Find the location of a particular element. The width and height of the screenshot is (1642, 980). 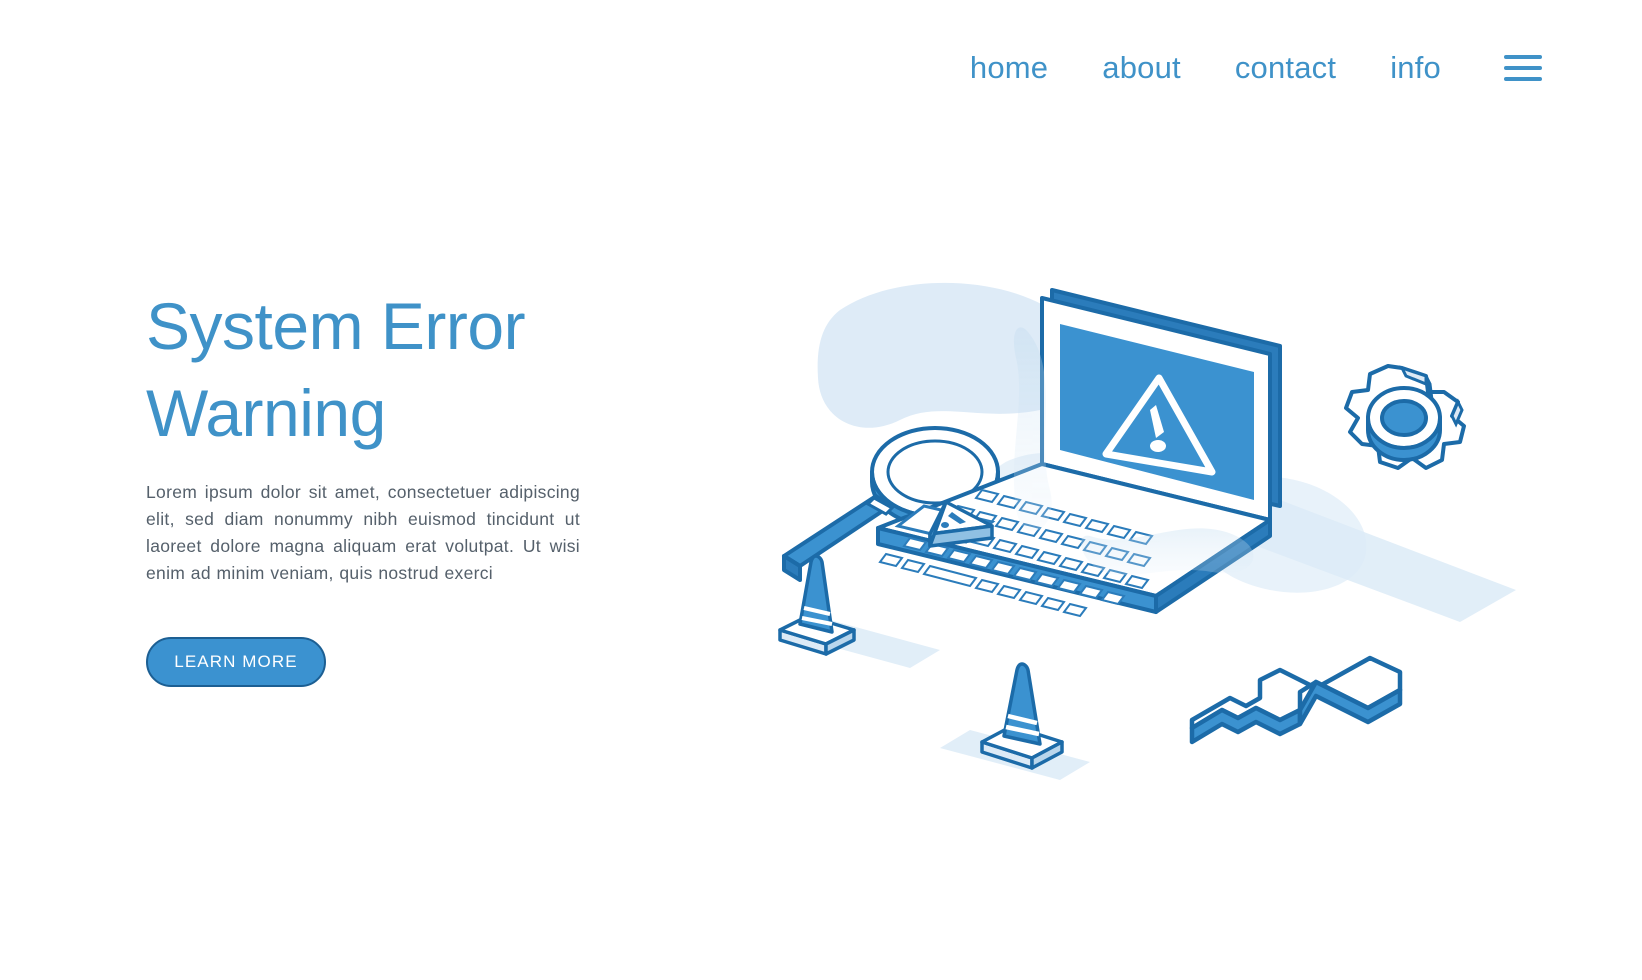

nav-item-about: about is located at coordinates (1141, 67).